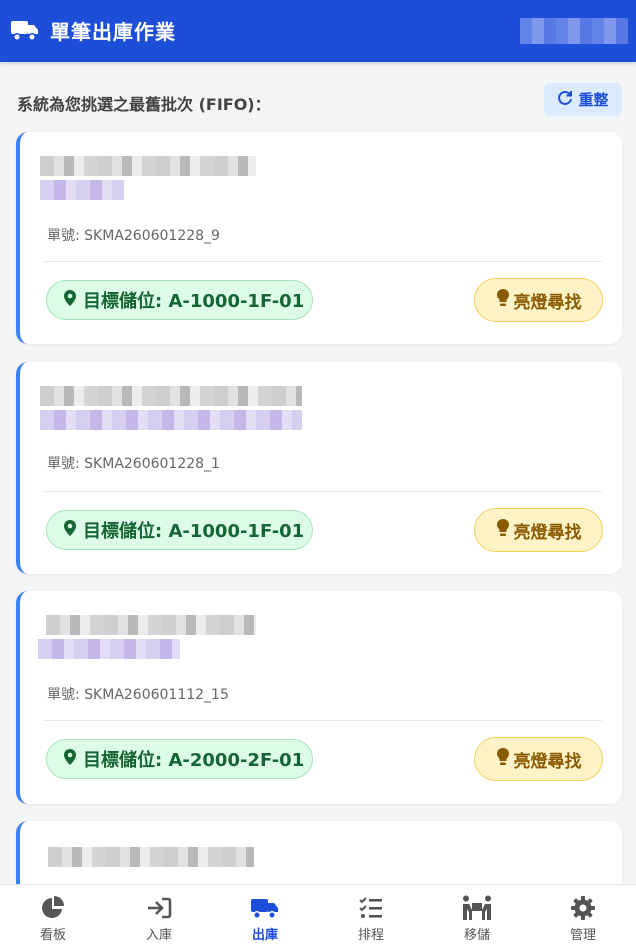 Image resolution: width=636 pixels, height=945 pixels. Describe the element at coordinates (371, 908) in the screenshot. I see `task-list-icon` at that location.